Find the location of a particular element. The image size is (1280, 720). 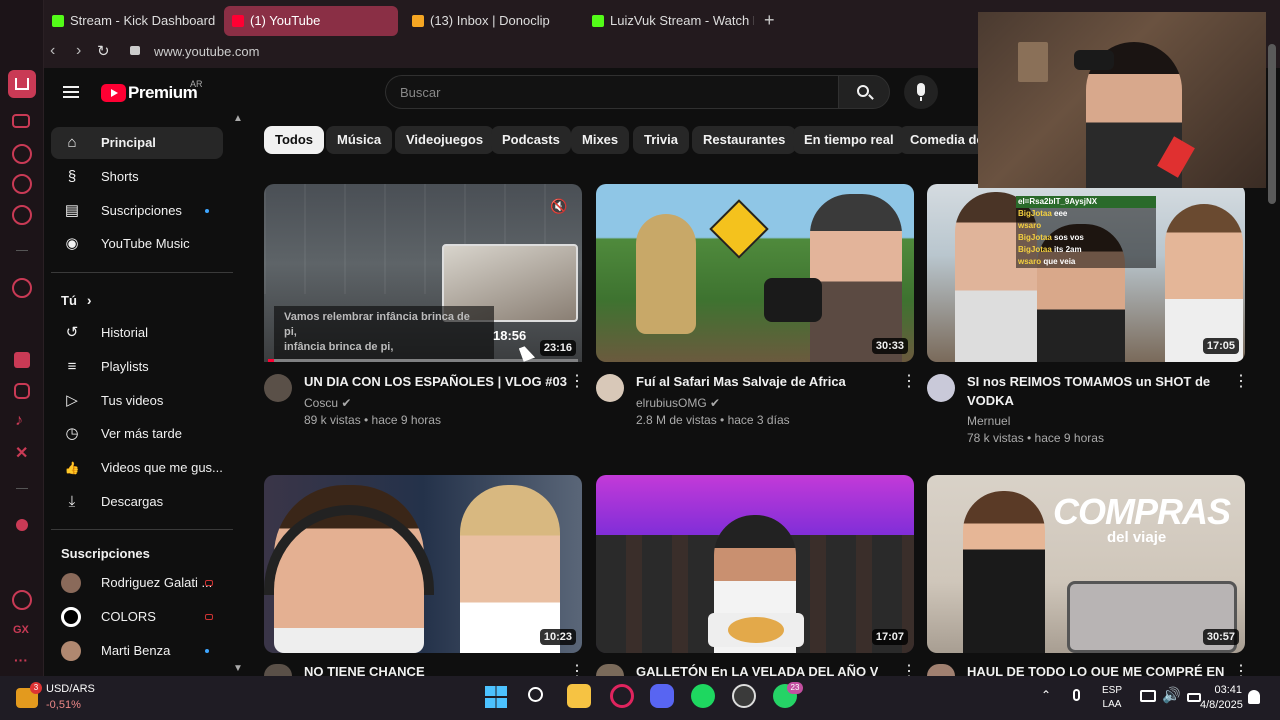

tab-donoclip: (13) Inbox | Donoclip is located at coordinates (492, 21).